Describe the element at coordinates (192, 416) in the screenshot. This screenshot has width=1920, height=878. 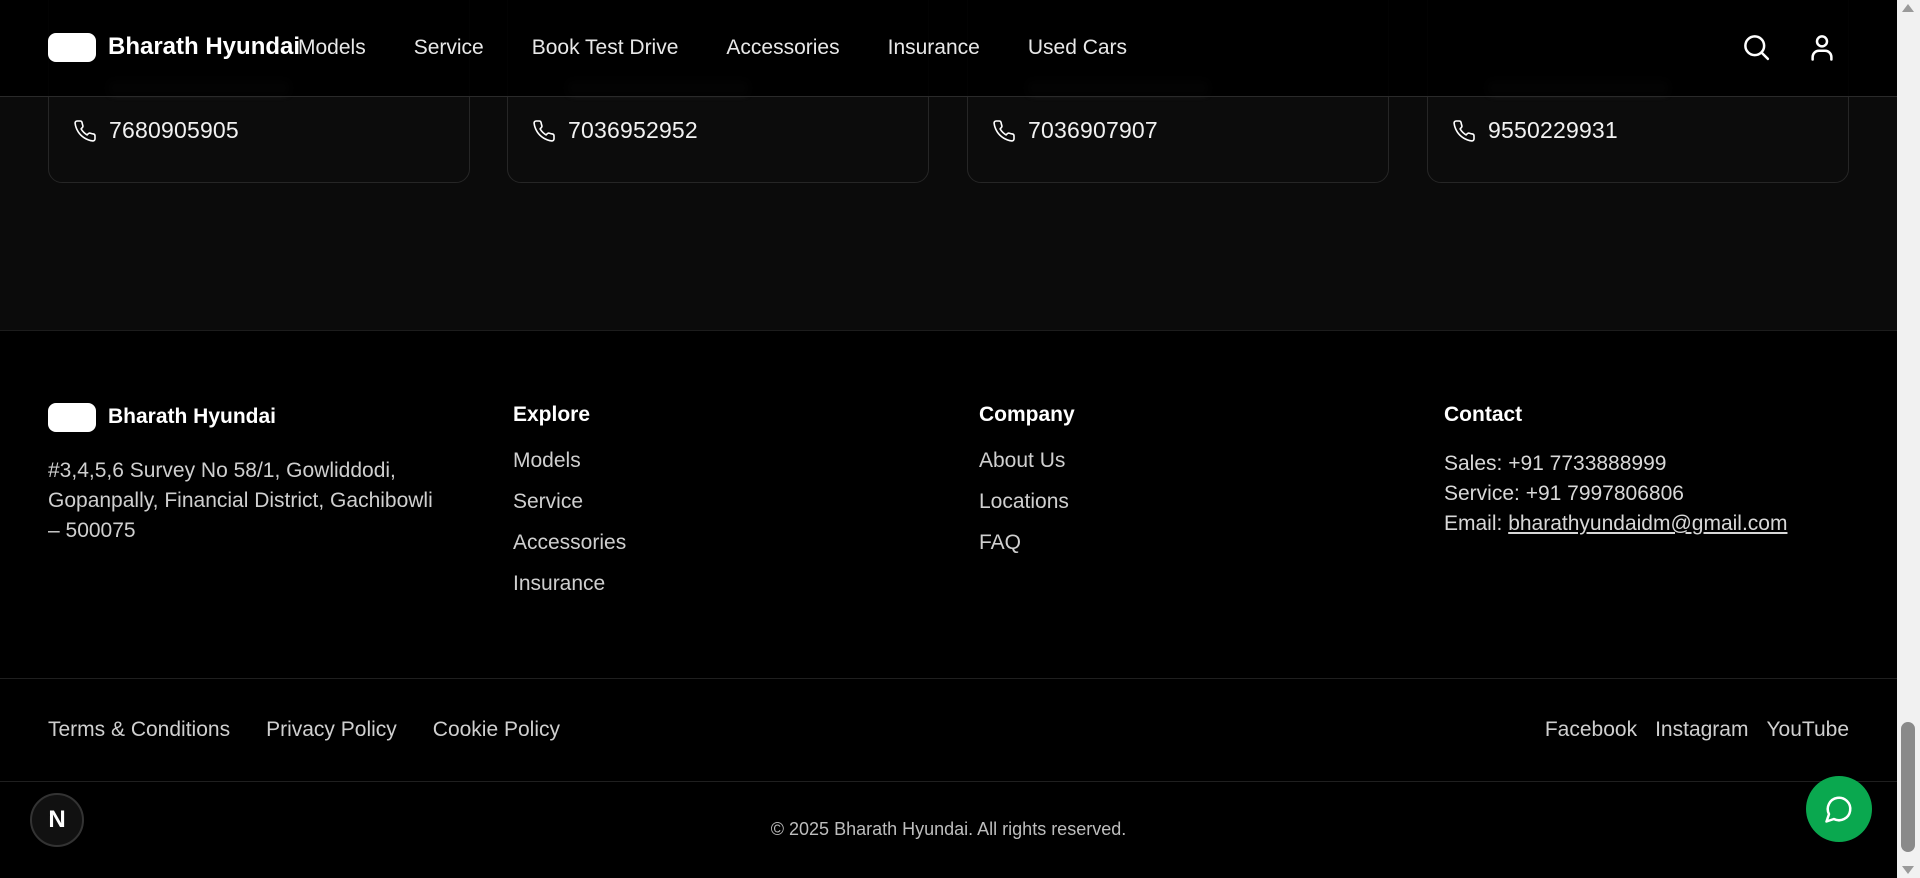
I see `footer-brand-name: Bharath Hyundai` at that location.